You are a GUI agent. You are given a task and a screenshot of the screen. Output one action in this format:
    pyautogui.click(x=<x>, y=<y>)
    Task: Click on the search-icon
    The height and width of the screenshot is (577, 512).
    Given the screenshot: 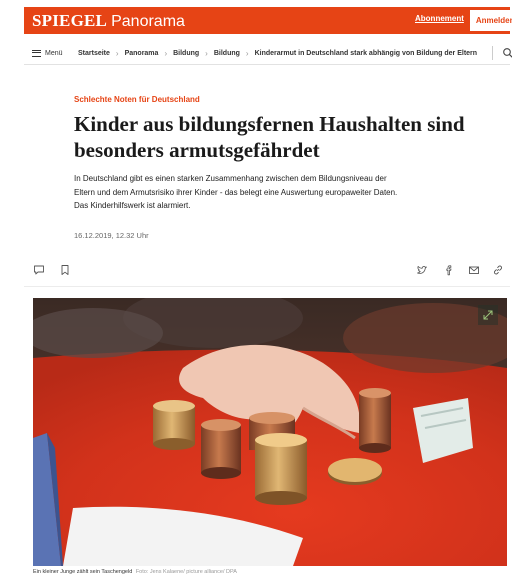 What is the action you would take?
    pyautogui.click(x=507, y=53)
    